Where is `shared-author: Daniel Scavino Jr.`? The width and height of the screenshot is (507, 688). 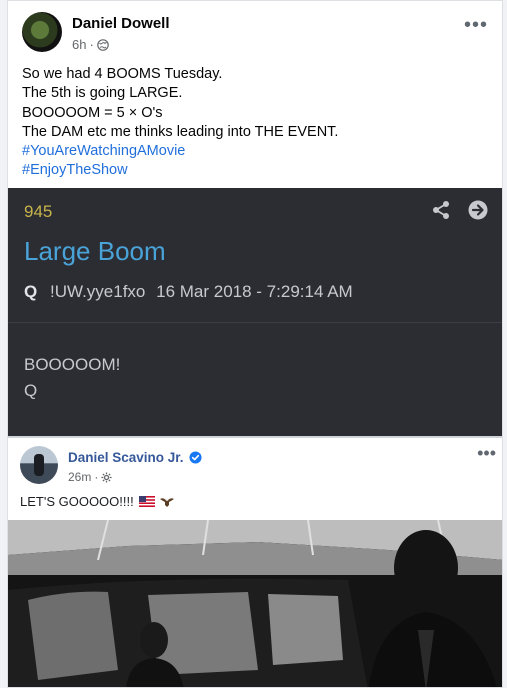 shared-author: Daniel Scavino Jr. is located at coordinates (135, 457).